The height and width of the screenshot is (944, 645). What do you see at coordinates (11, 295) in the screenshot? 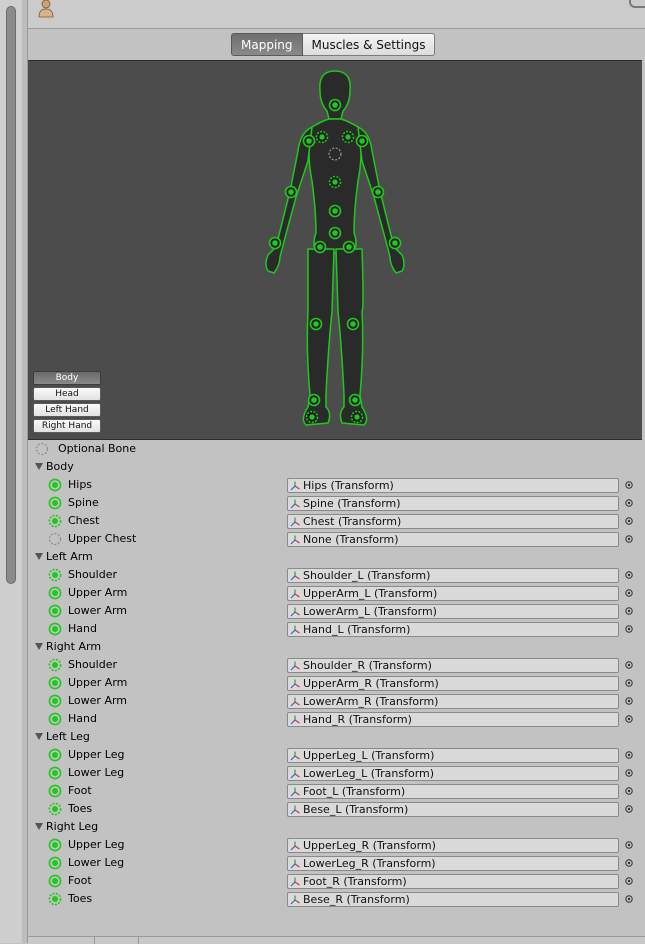
I see `scrollbar-thumb` at bounding box center [11, 295].